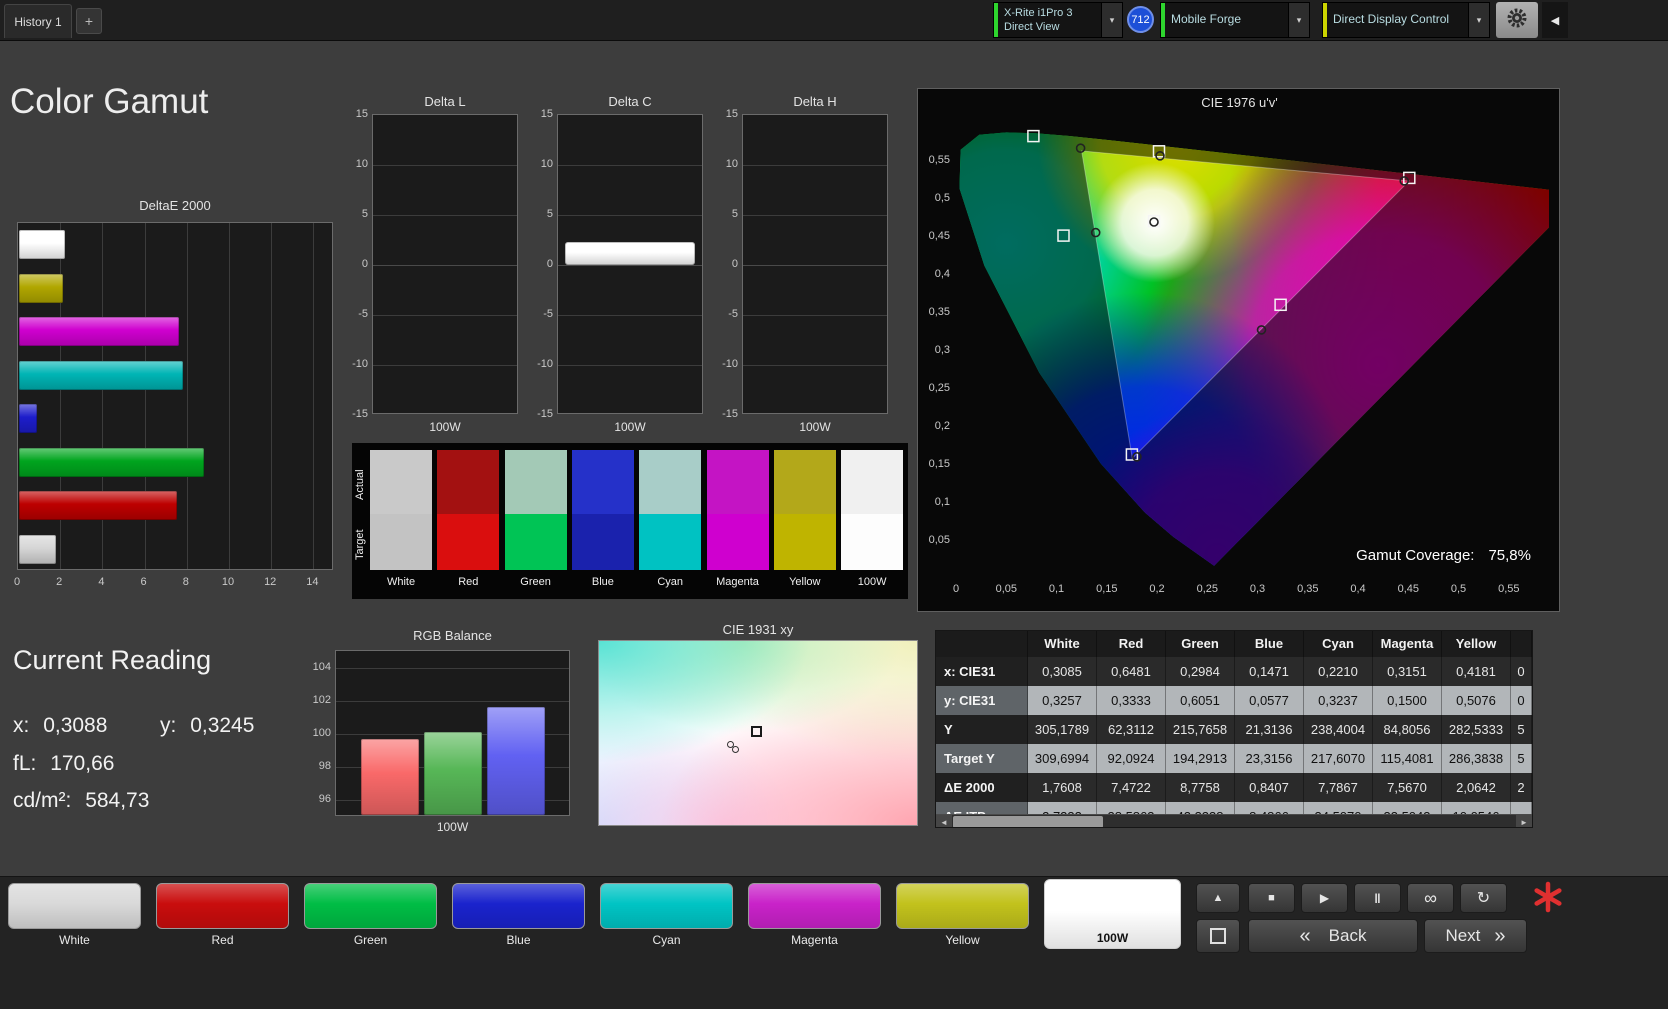 The width and height of the screenshot is (1668, 1009). I want to click on history-tab-label: History 1, so click(38, 21).